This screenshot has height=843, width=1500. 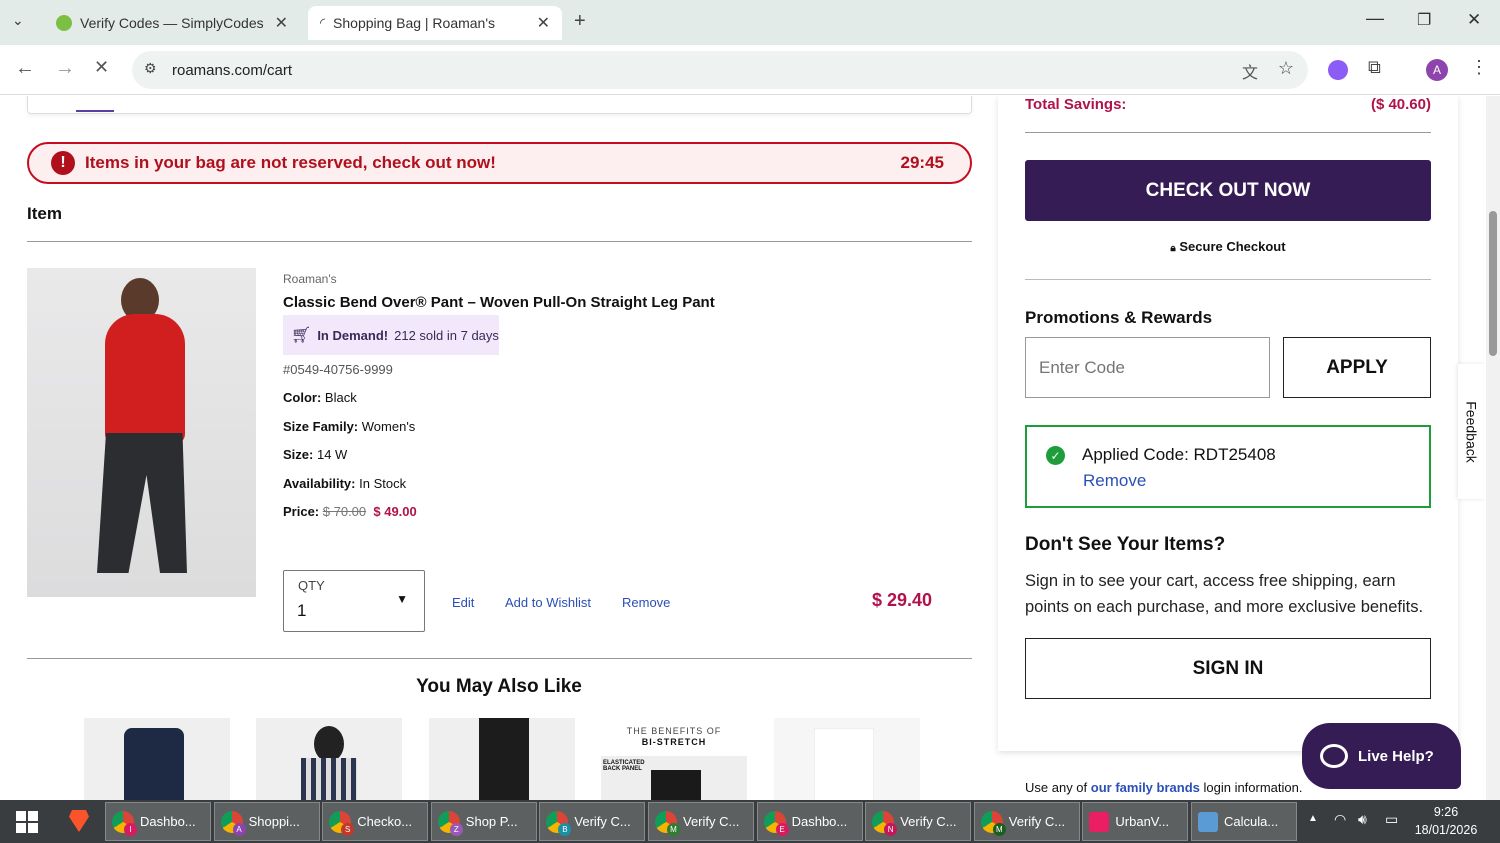 What do you see at coordinates (1446, 821) in the screenshot?
I see `clock: 9:26 18/01/2026` at bounding box center [1446, 821].